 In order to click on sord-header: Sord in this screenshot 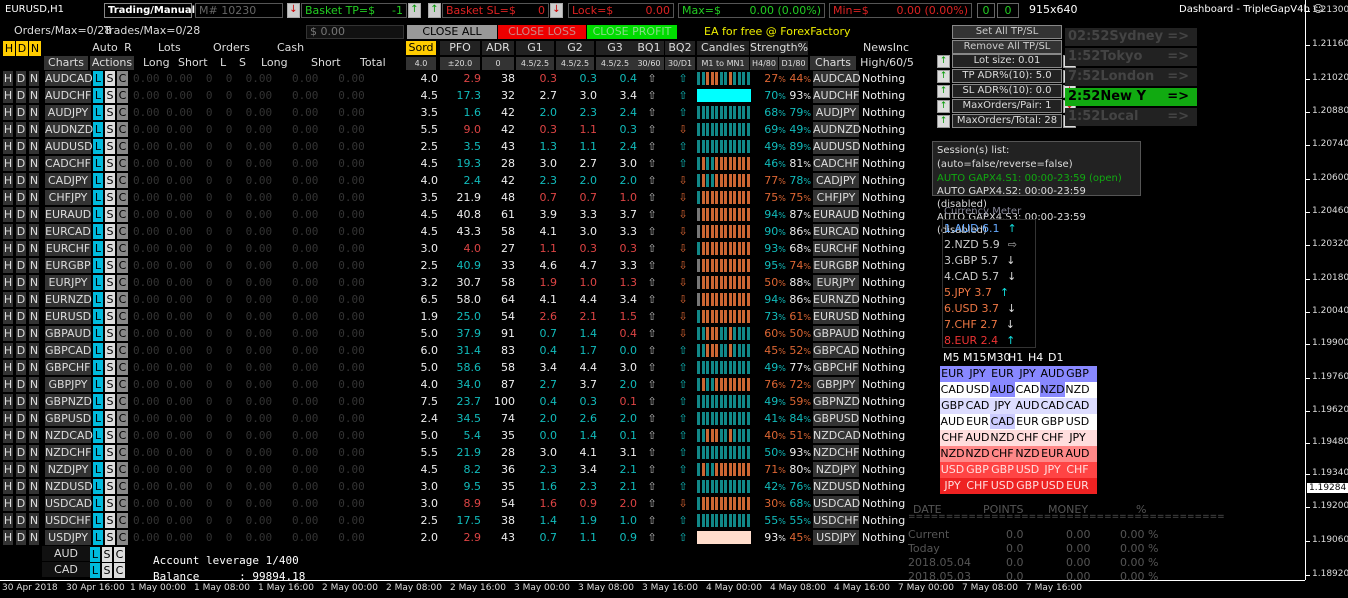, I will do `click(421, 48)`.